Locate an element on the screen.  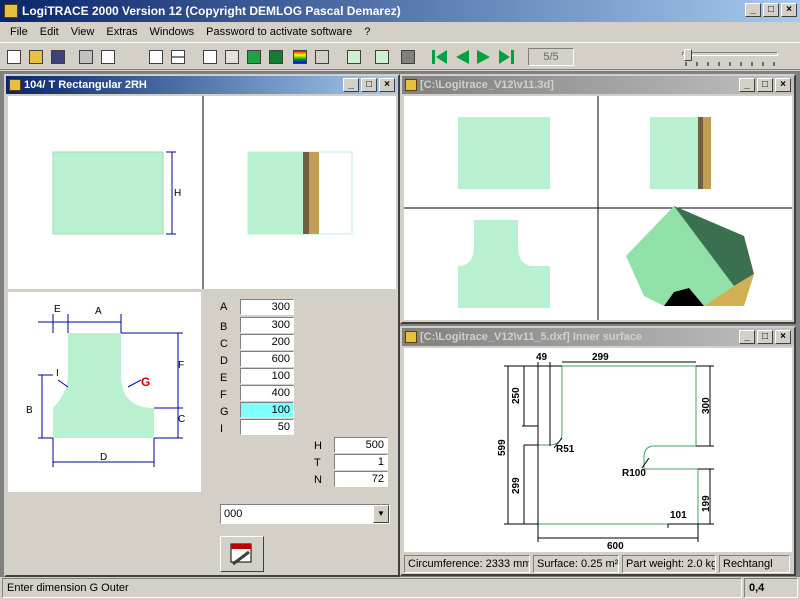
curve-icon is located at coordinates (382, 57).